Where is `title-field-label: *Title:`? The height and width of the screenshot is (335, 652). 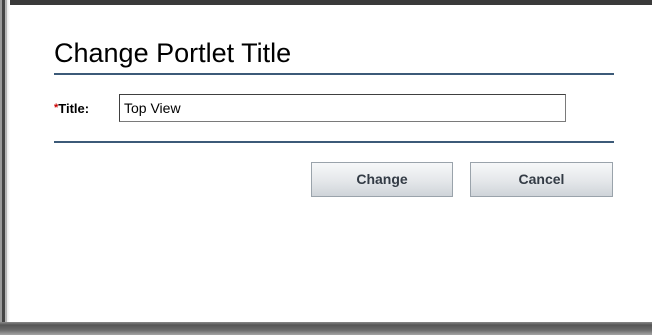 title-field-label: *Title: is located at coordinates (71, 108).